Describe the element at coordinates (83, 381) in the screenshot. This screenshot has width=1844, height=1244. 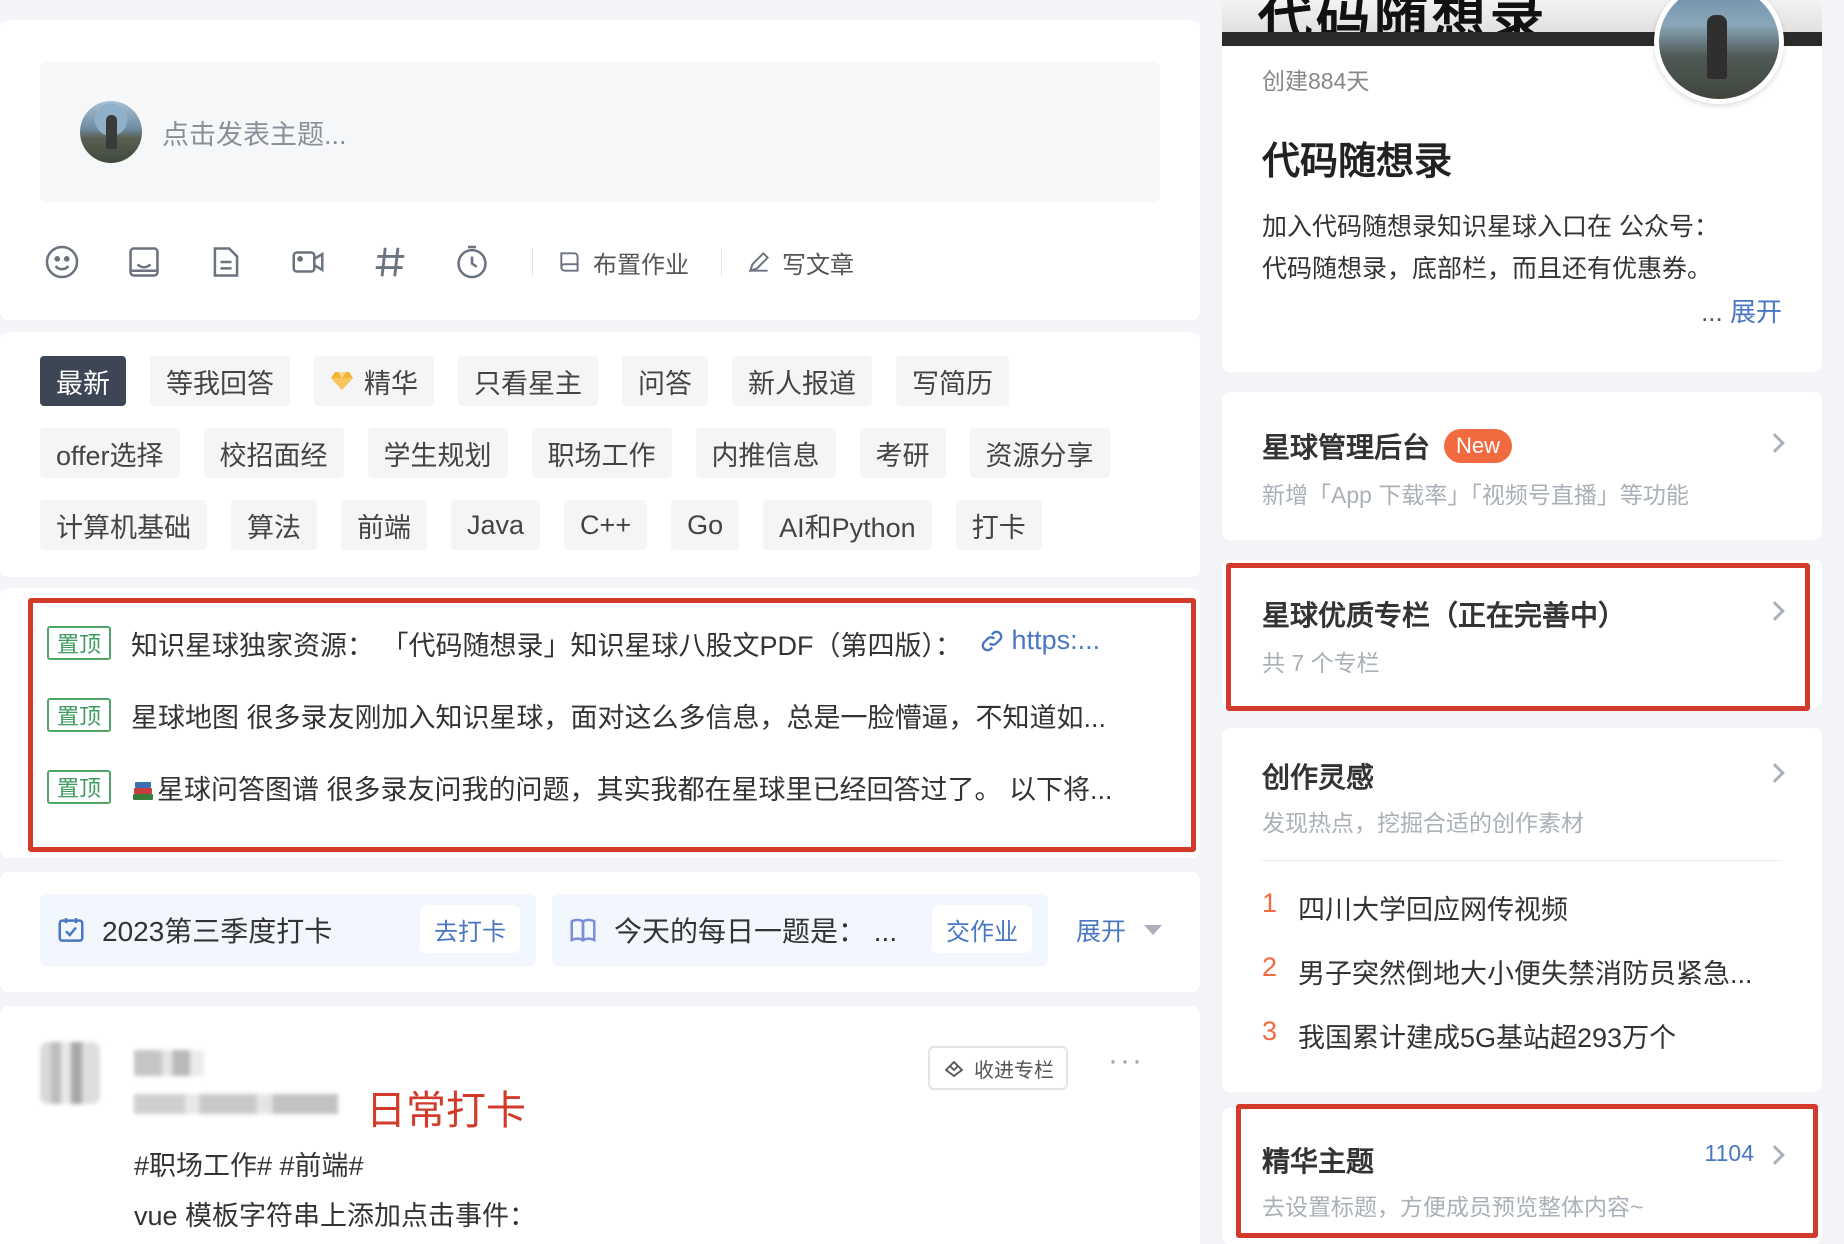
I see `tag-latest: 最新` at that location.